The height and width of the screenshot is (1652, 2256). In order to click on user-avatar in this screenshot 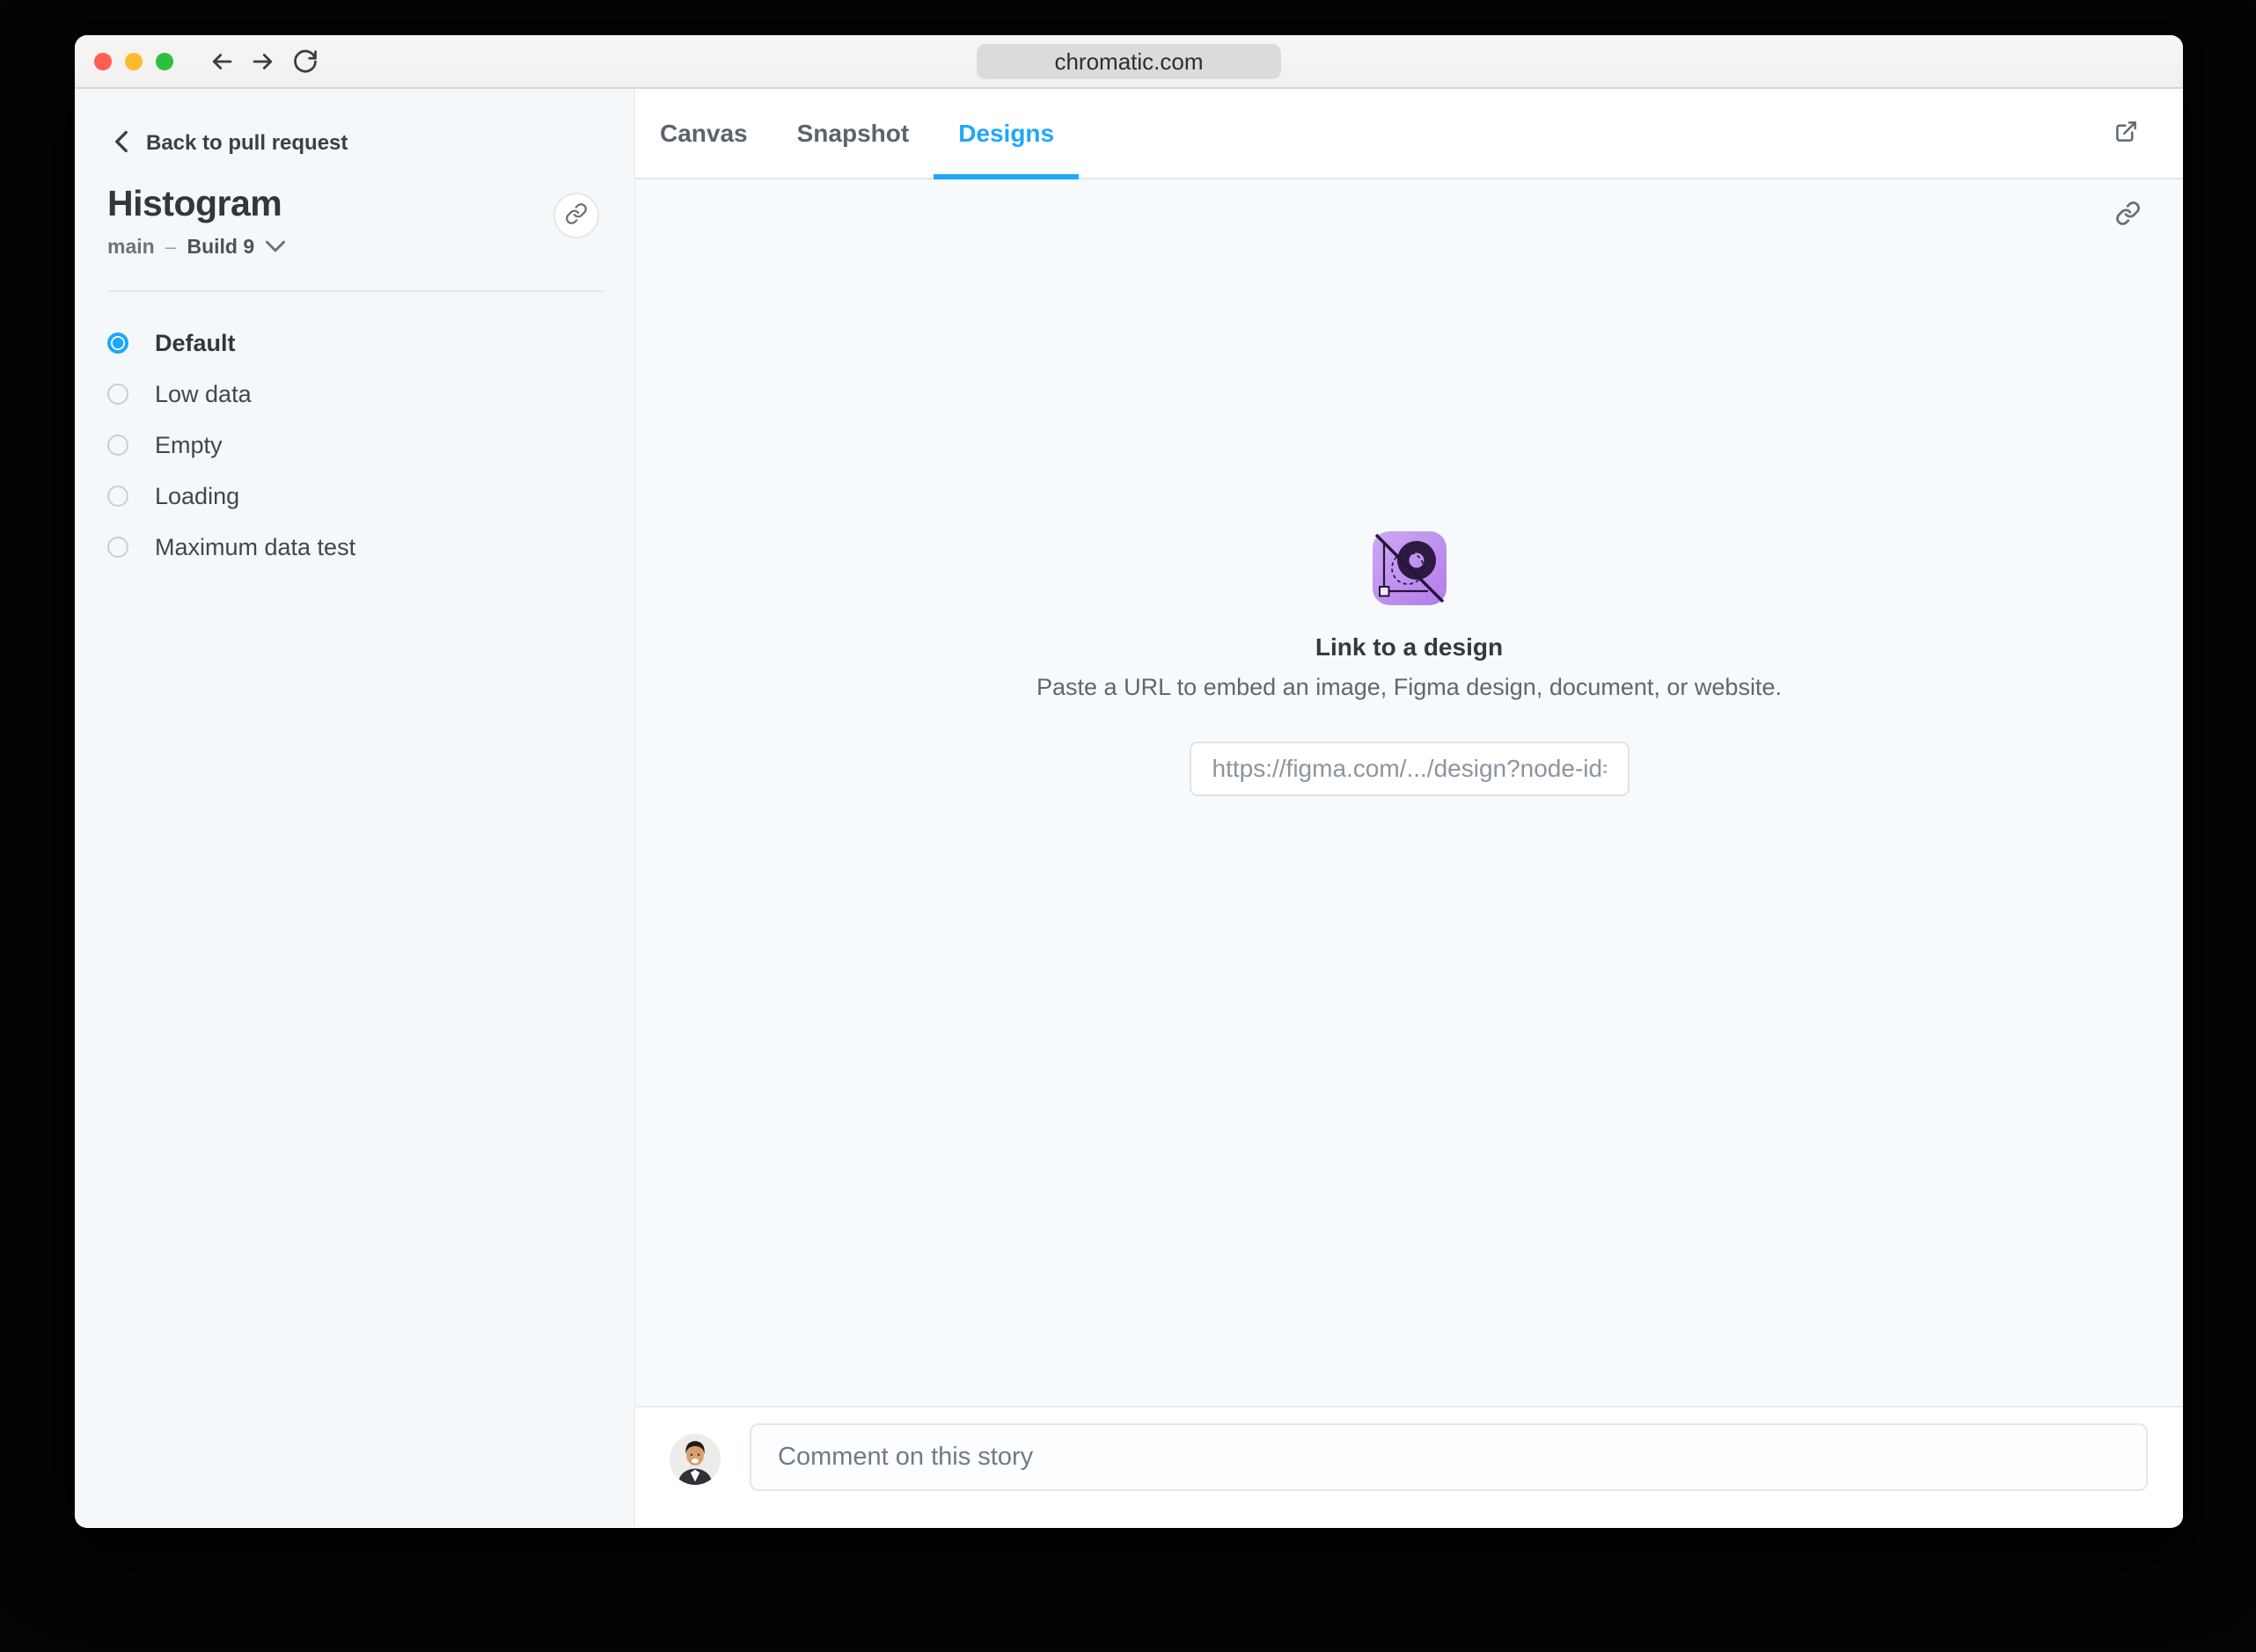, I will do `click(695, 1459)`.